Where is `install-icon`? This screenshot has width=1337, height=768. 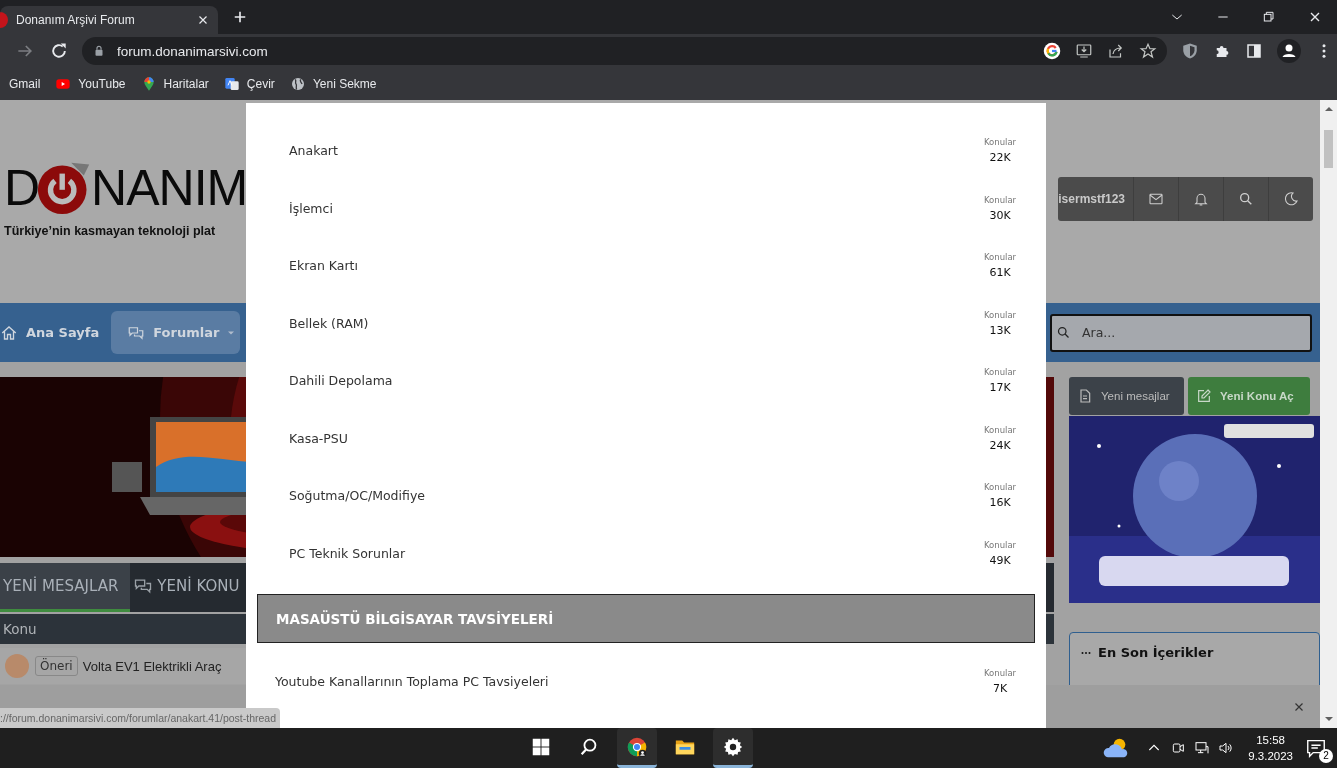 install-icon is located at coordinates (1084, 51).